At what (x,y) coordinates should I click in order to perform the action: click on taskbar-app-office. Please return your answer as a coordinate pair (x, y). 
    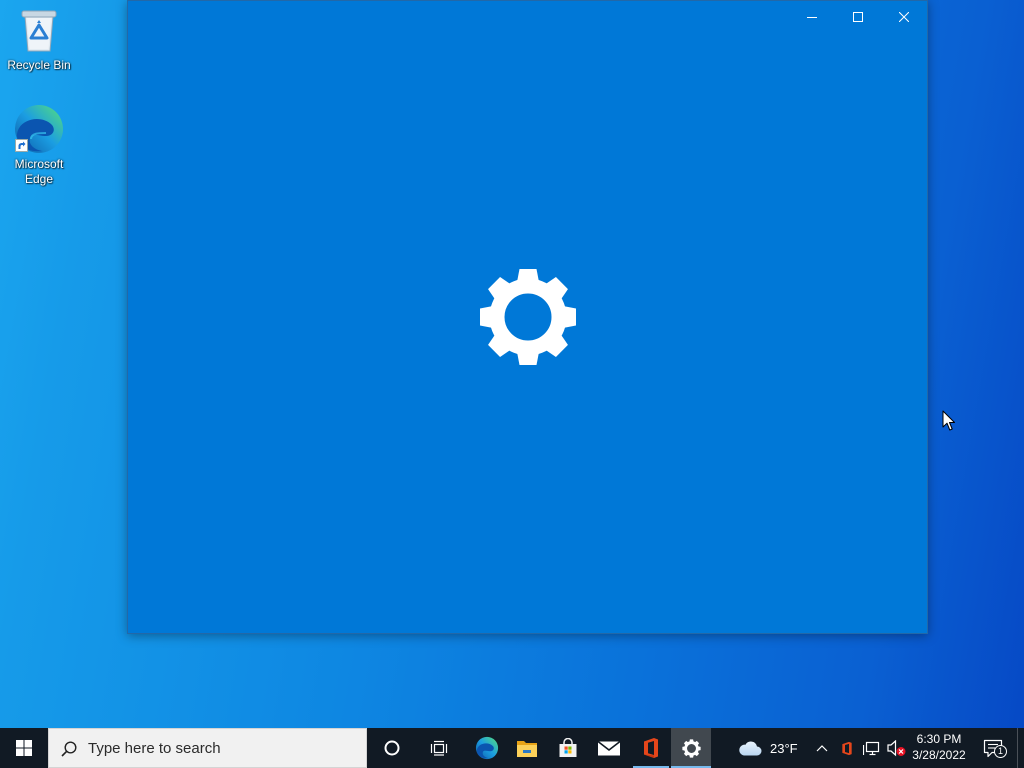
    Looking at the image, I should click on (651, 748).